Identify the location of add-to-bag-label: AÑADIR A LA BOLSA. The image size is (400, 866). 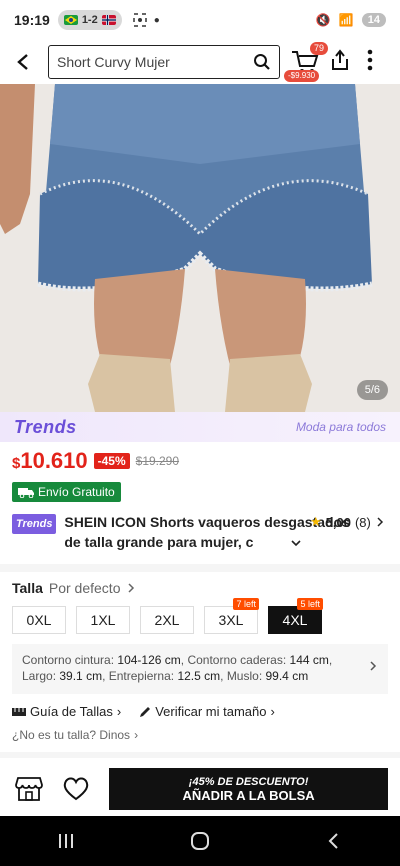
(248, 795).